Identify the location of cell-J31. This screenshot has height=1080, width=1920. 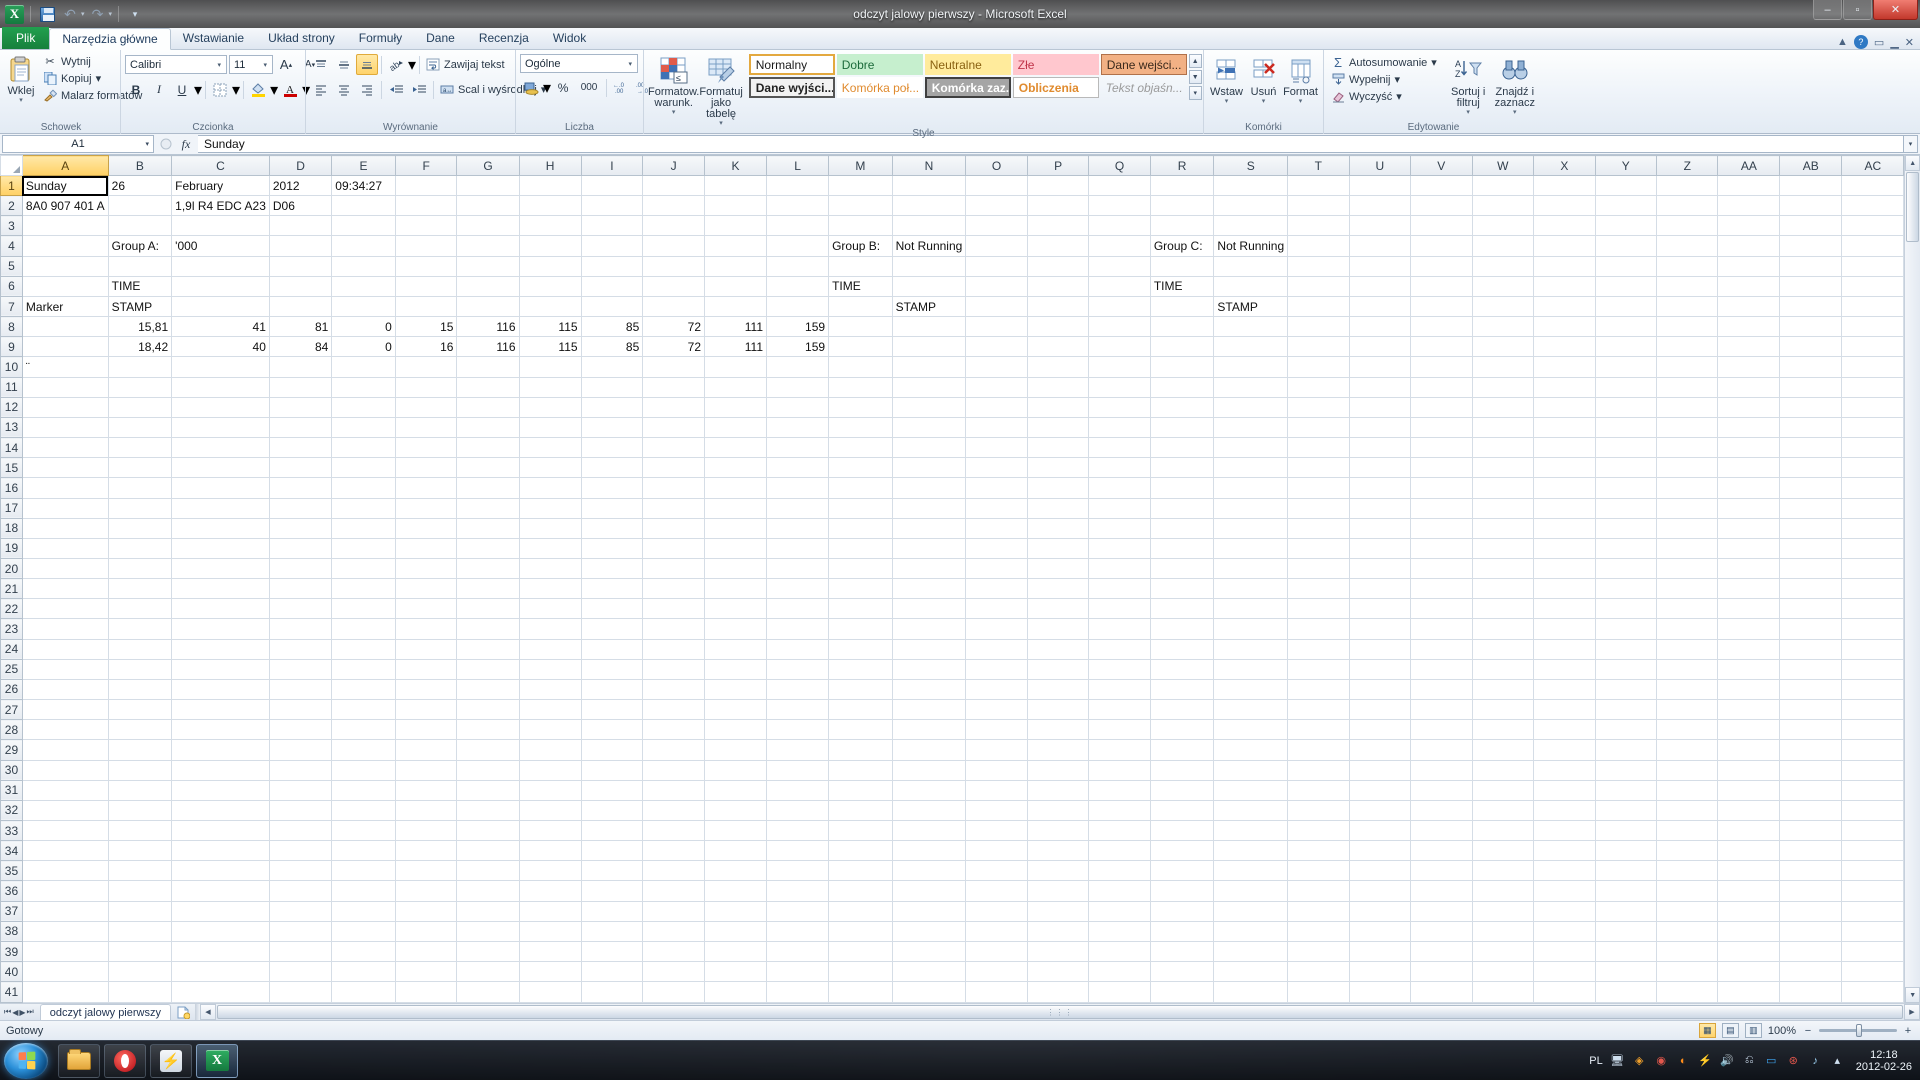
(674, 790).